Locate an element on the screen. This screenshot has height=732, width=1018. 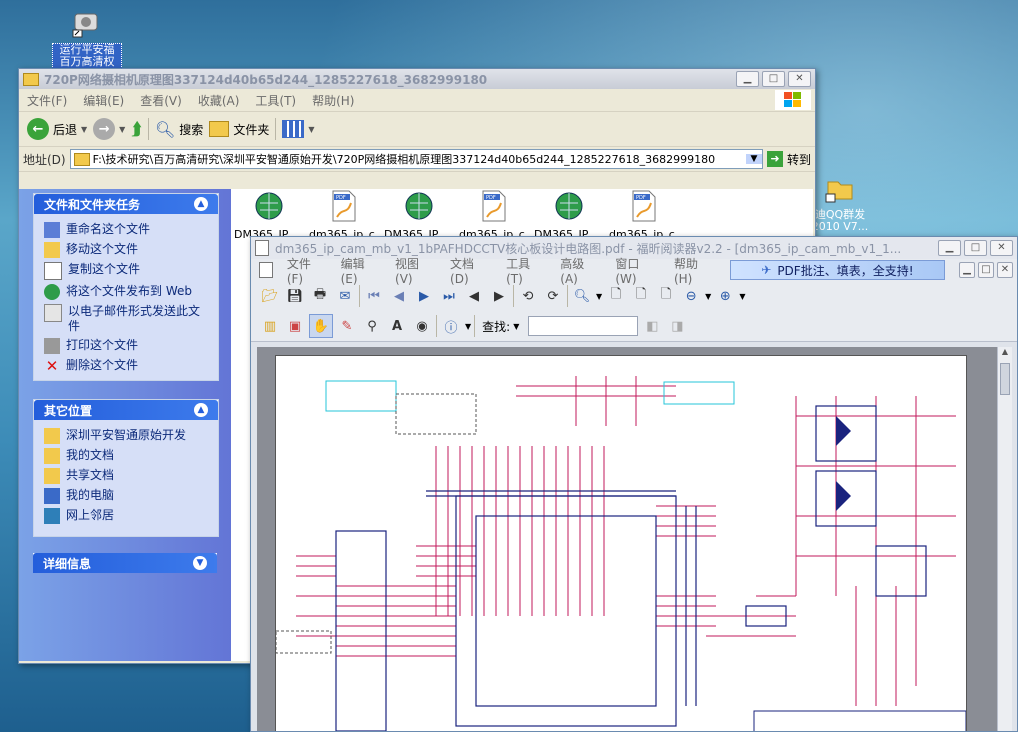
desktop-shortcut-pinganfu: 运行平安福 百万高清权 is located at coordinates (87, 37).